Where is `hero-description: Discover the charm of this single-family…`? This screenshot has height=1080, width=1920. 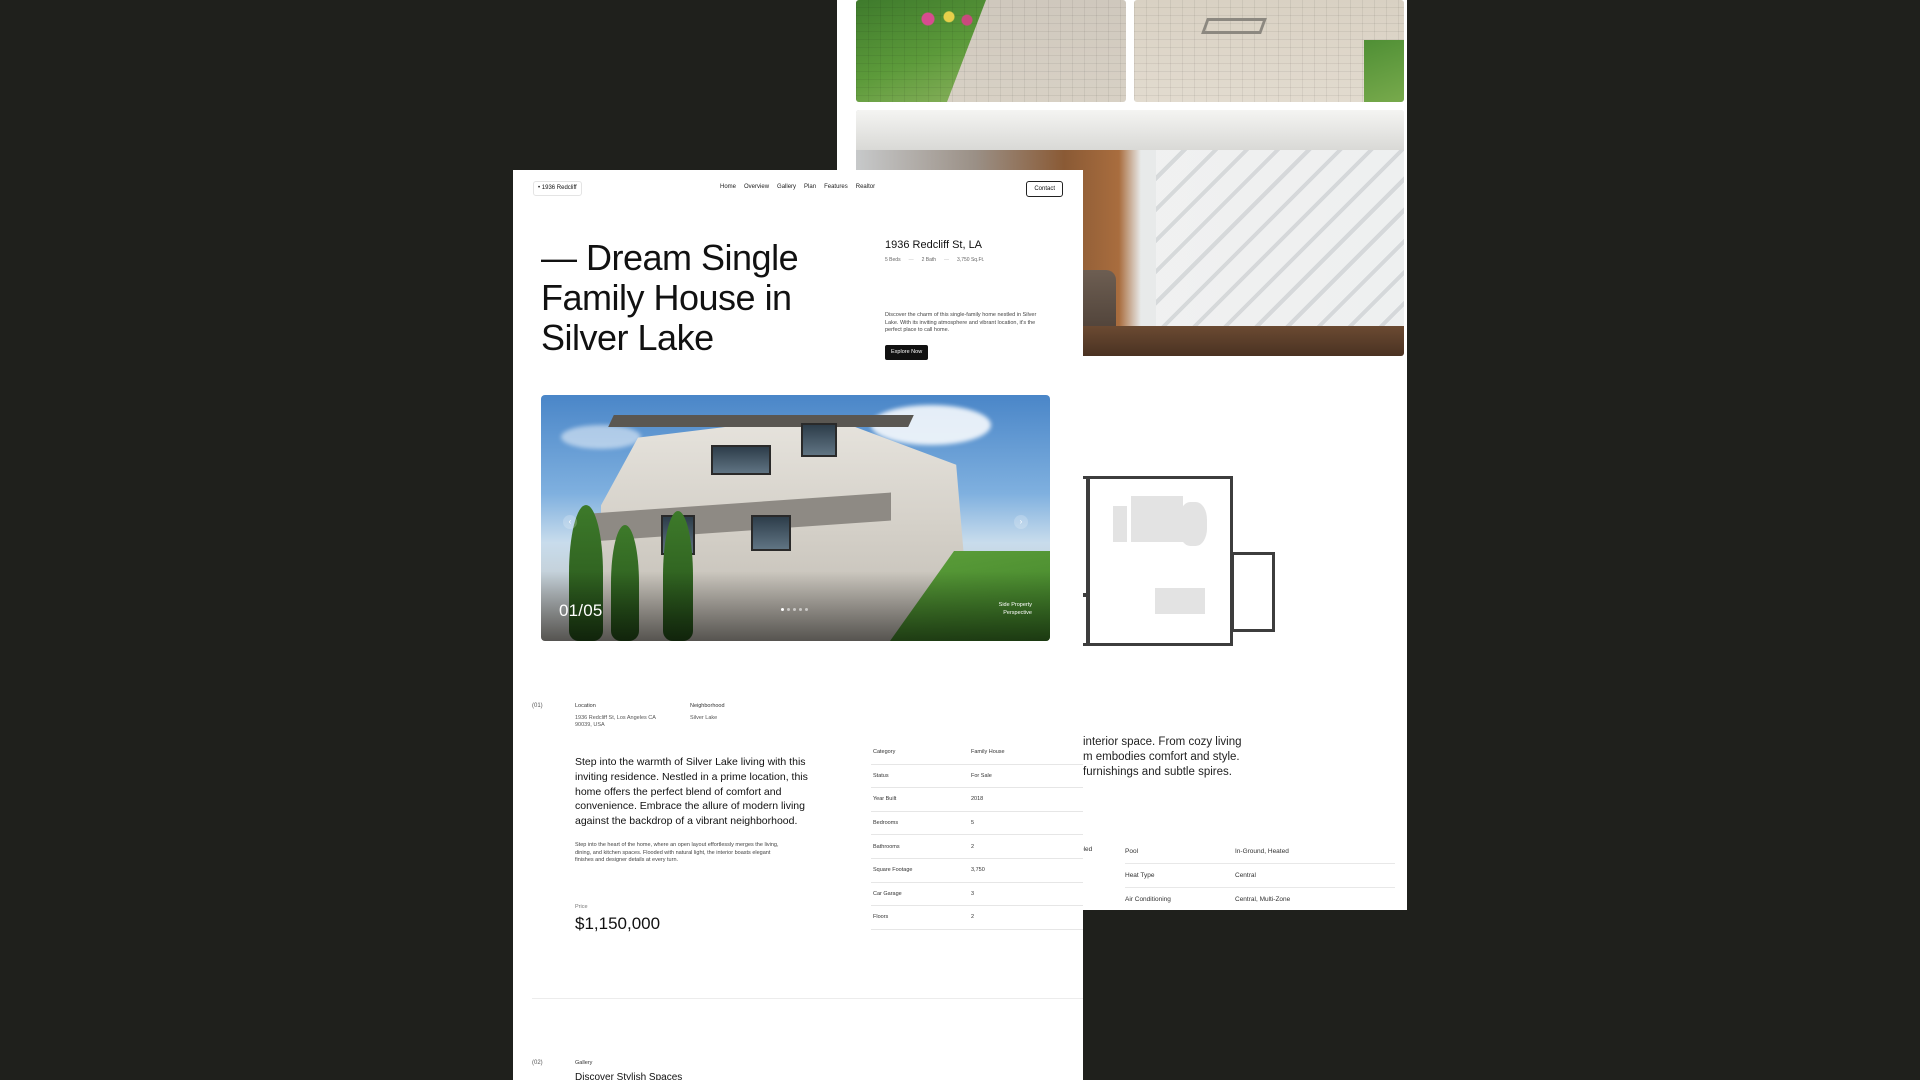 hero-description: Discover the charm of this single-family… is located at coordinates (961, 322).